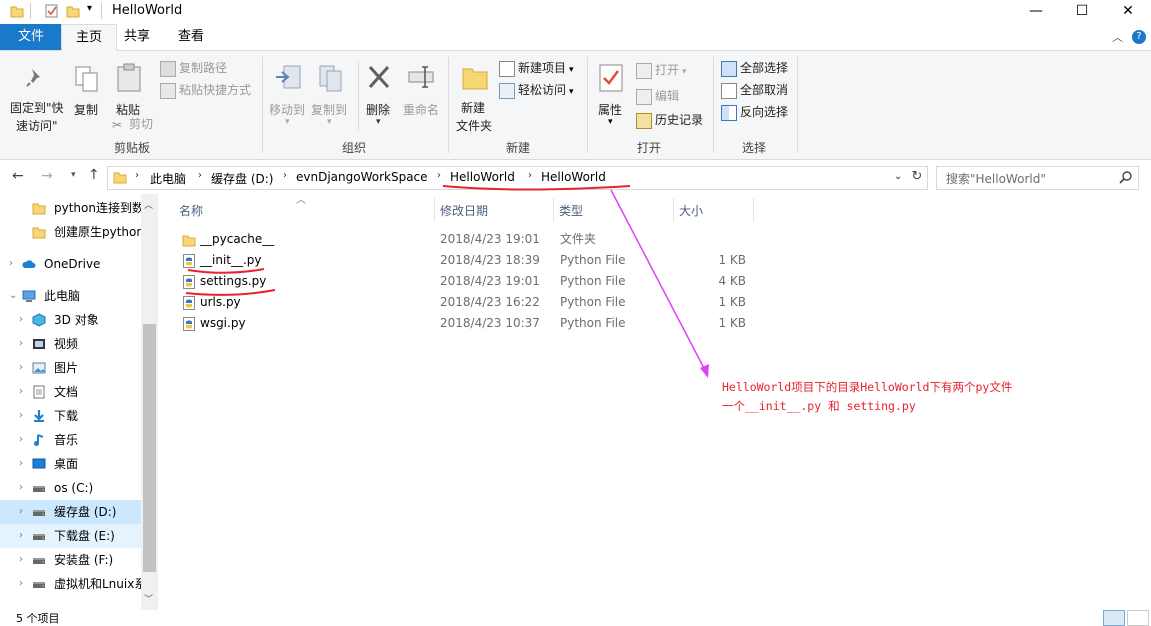 This screenshot has width=1151, height=626. Describe the element at coordinates (362, 177) in the screenshot. I see `breadcrumb-workspace: evnDjangoWorkSpace` at that location.